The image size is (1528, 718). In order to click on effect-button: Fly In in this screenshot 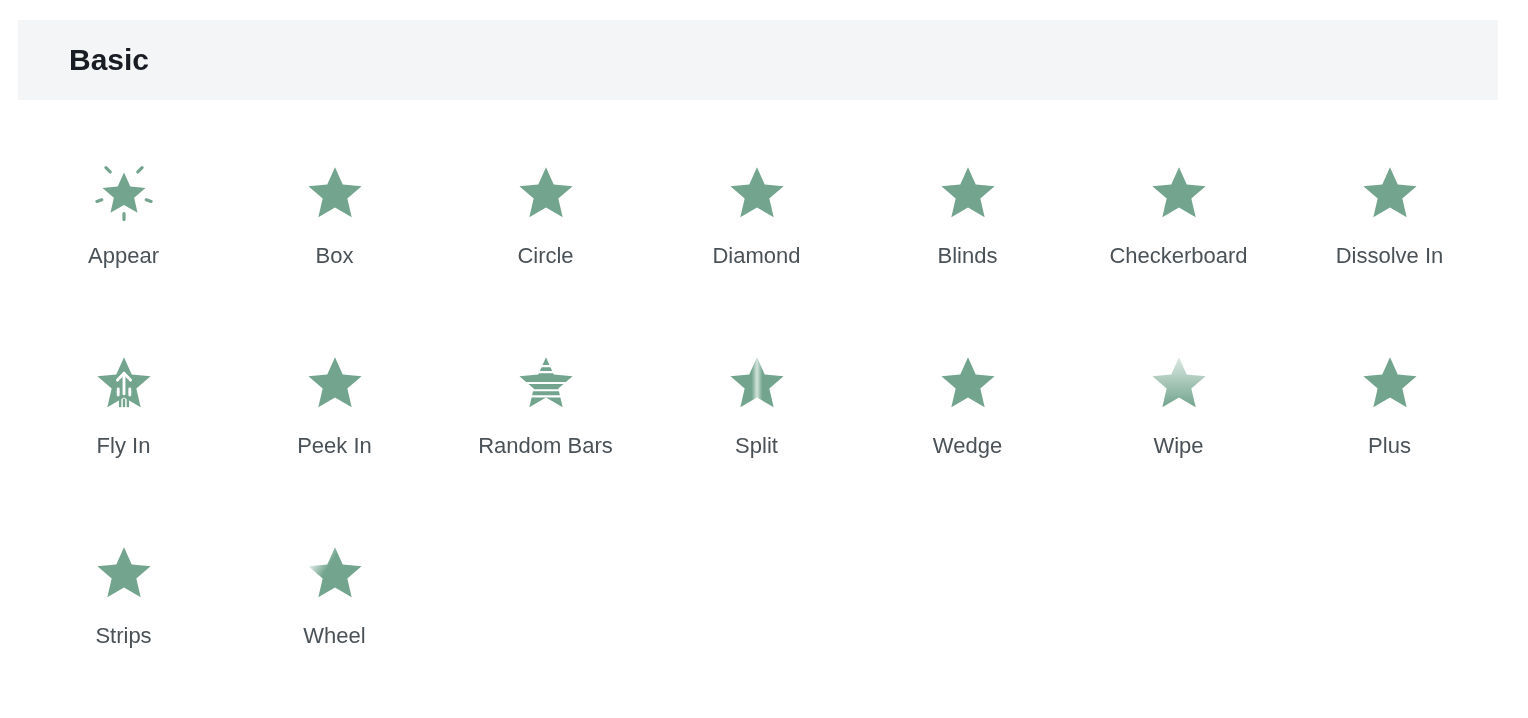, I will do `click(123, 407)`.